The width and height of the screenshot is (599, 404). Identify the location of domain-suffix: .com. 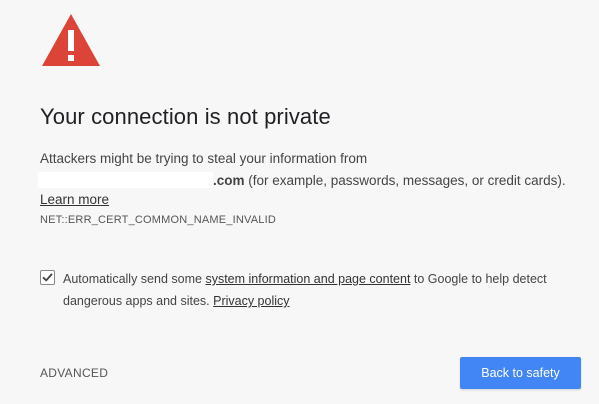
(229, 180).